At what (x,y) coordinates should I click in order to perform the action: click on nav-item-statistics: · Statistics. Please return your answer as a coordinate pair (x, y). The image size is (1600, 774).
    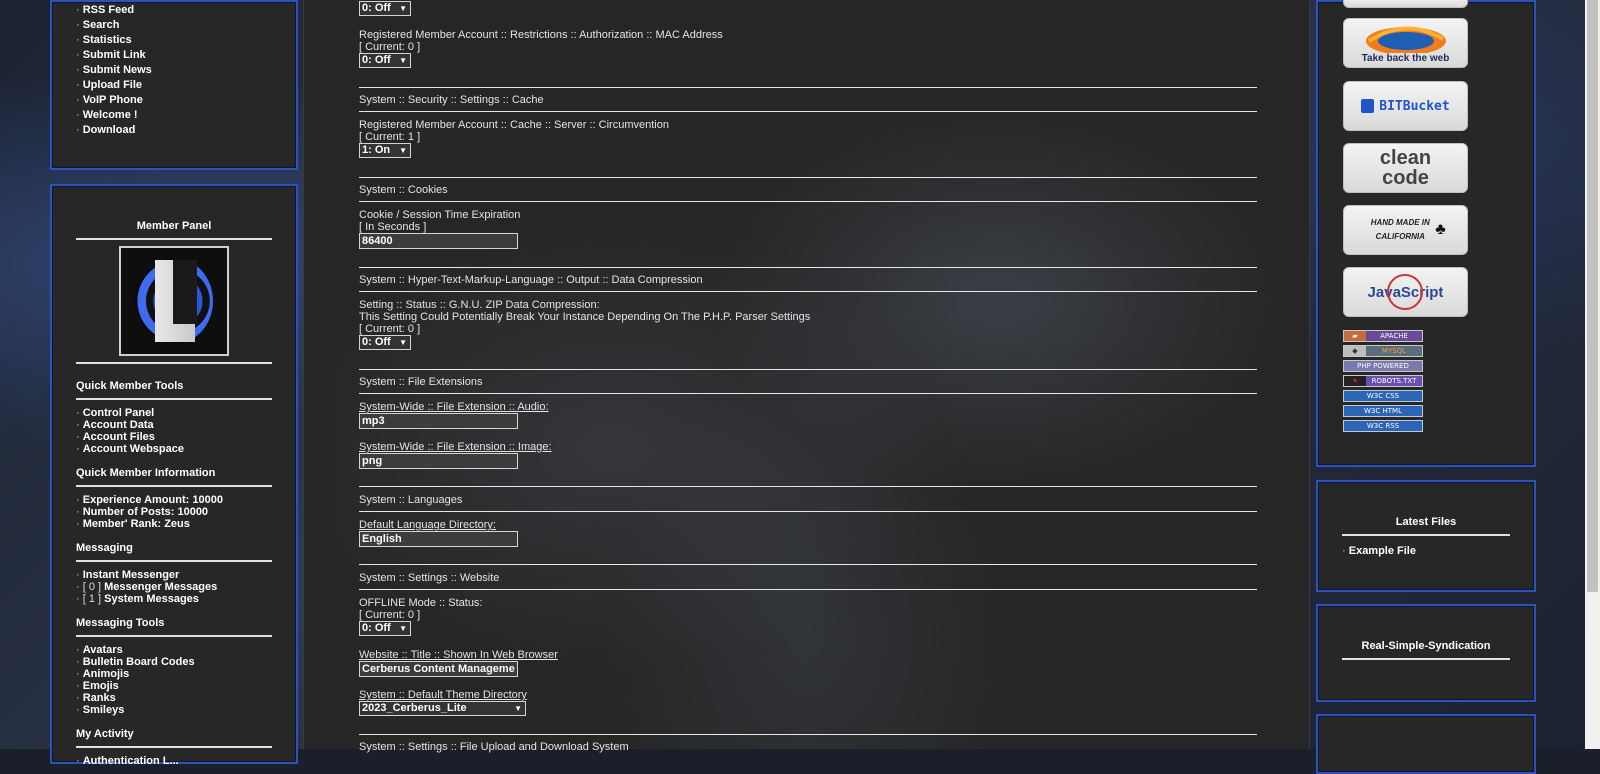
    Looking at the image, I should click on (186, 40).